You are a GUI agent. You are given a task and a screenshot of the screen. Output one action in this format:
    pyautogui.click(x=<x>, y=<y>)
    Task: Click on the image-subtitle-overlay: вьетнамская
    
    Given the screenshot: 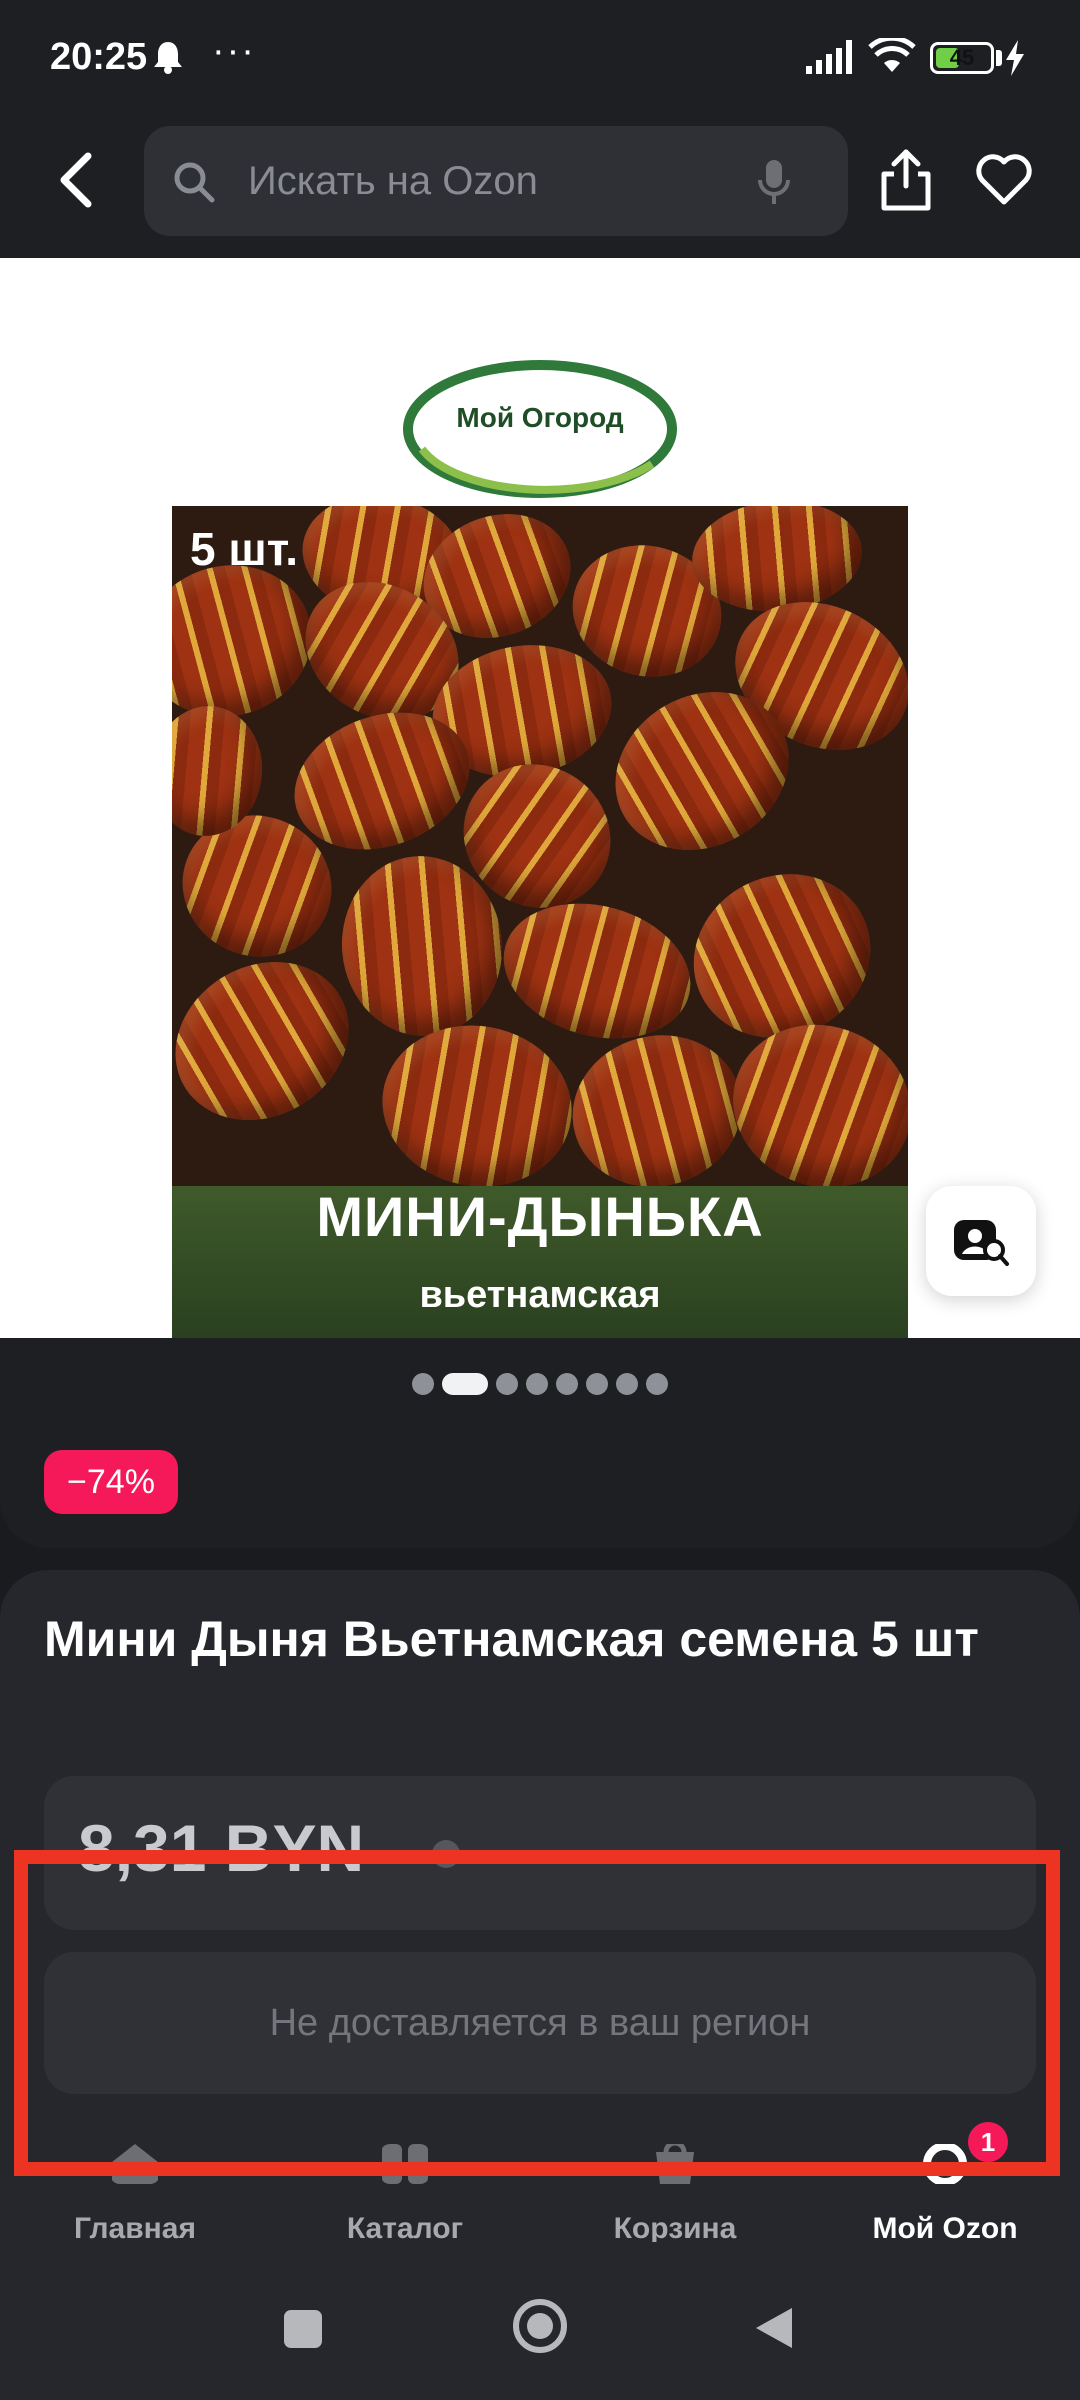 What is the action you would take?
    pyautogui.click(x=540, y=1295)
    